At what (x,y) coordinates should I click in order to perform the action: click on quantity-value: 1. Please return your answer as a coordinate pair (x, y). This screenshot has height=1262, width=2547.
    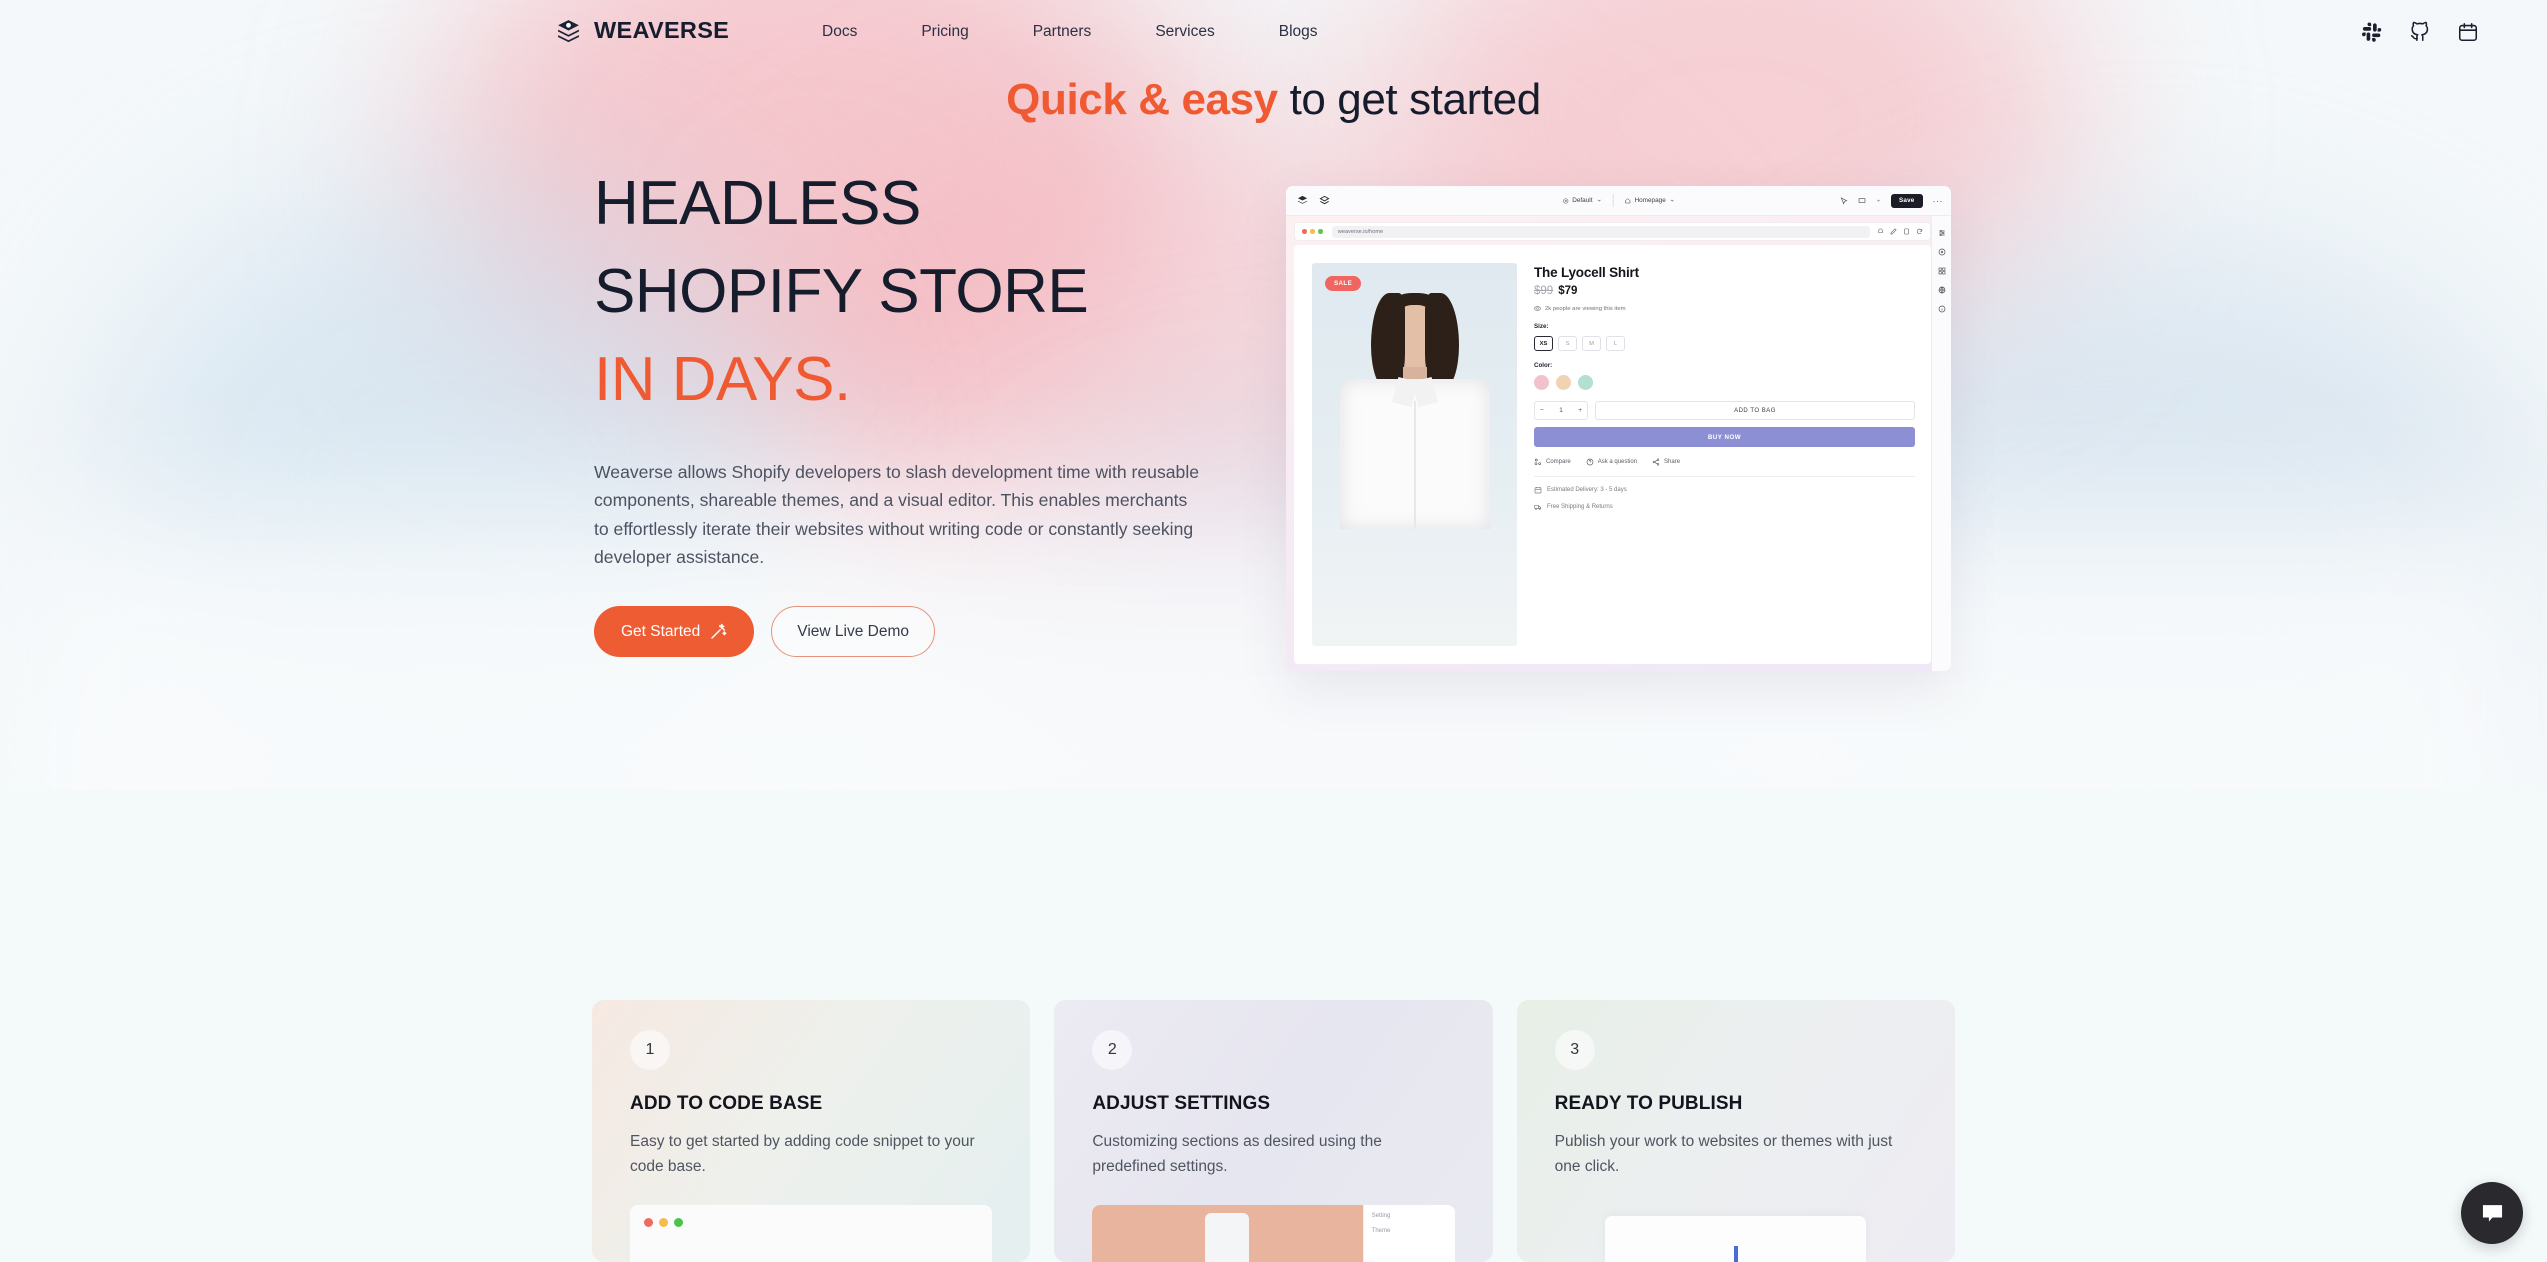
    Looking at the image, I should click on (1561, 410).